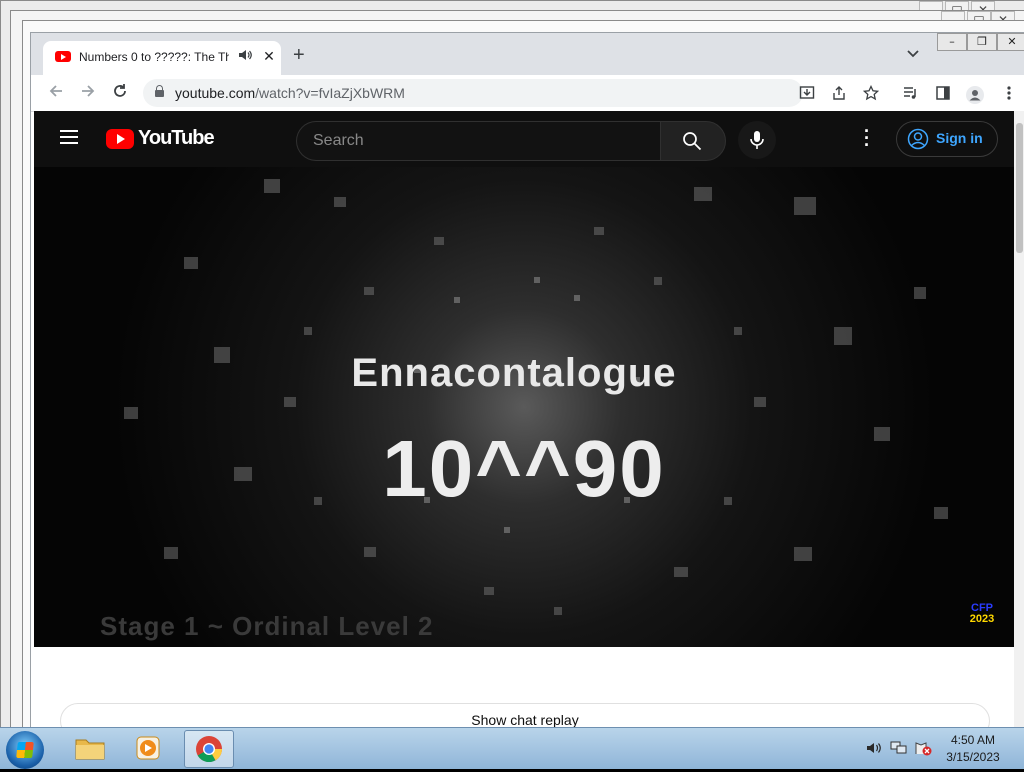 This screenshot has height=772, width=1024. What do you see at coordinates (975, 97) in the screenshot?
I see `profile-icon` at bounding box center [975, 97].